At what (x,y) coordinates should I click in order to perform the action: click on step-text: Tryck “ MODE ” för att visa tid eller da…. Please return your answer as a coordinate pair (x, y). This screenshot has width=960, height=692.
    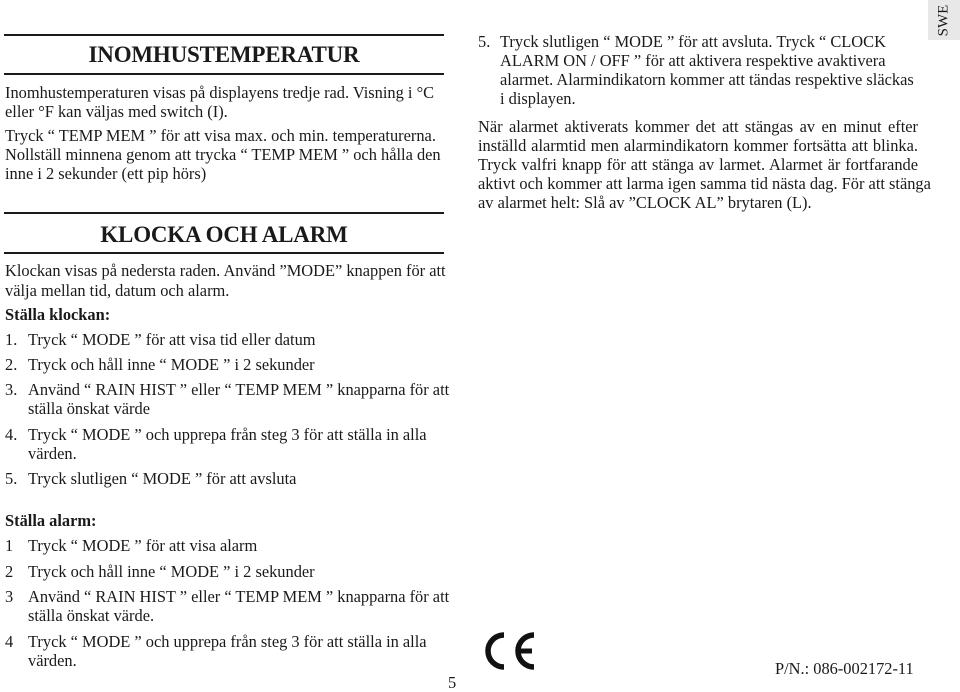
    Looking at the image, I should click on (172, 339).